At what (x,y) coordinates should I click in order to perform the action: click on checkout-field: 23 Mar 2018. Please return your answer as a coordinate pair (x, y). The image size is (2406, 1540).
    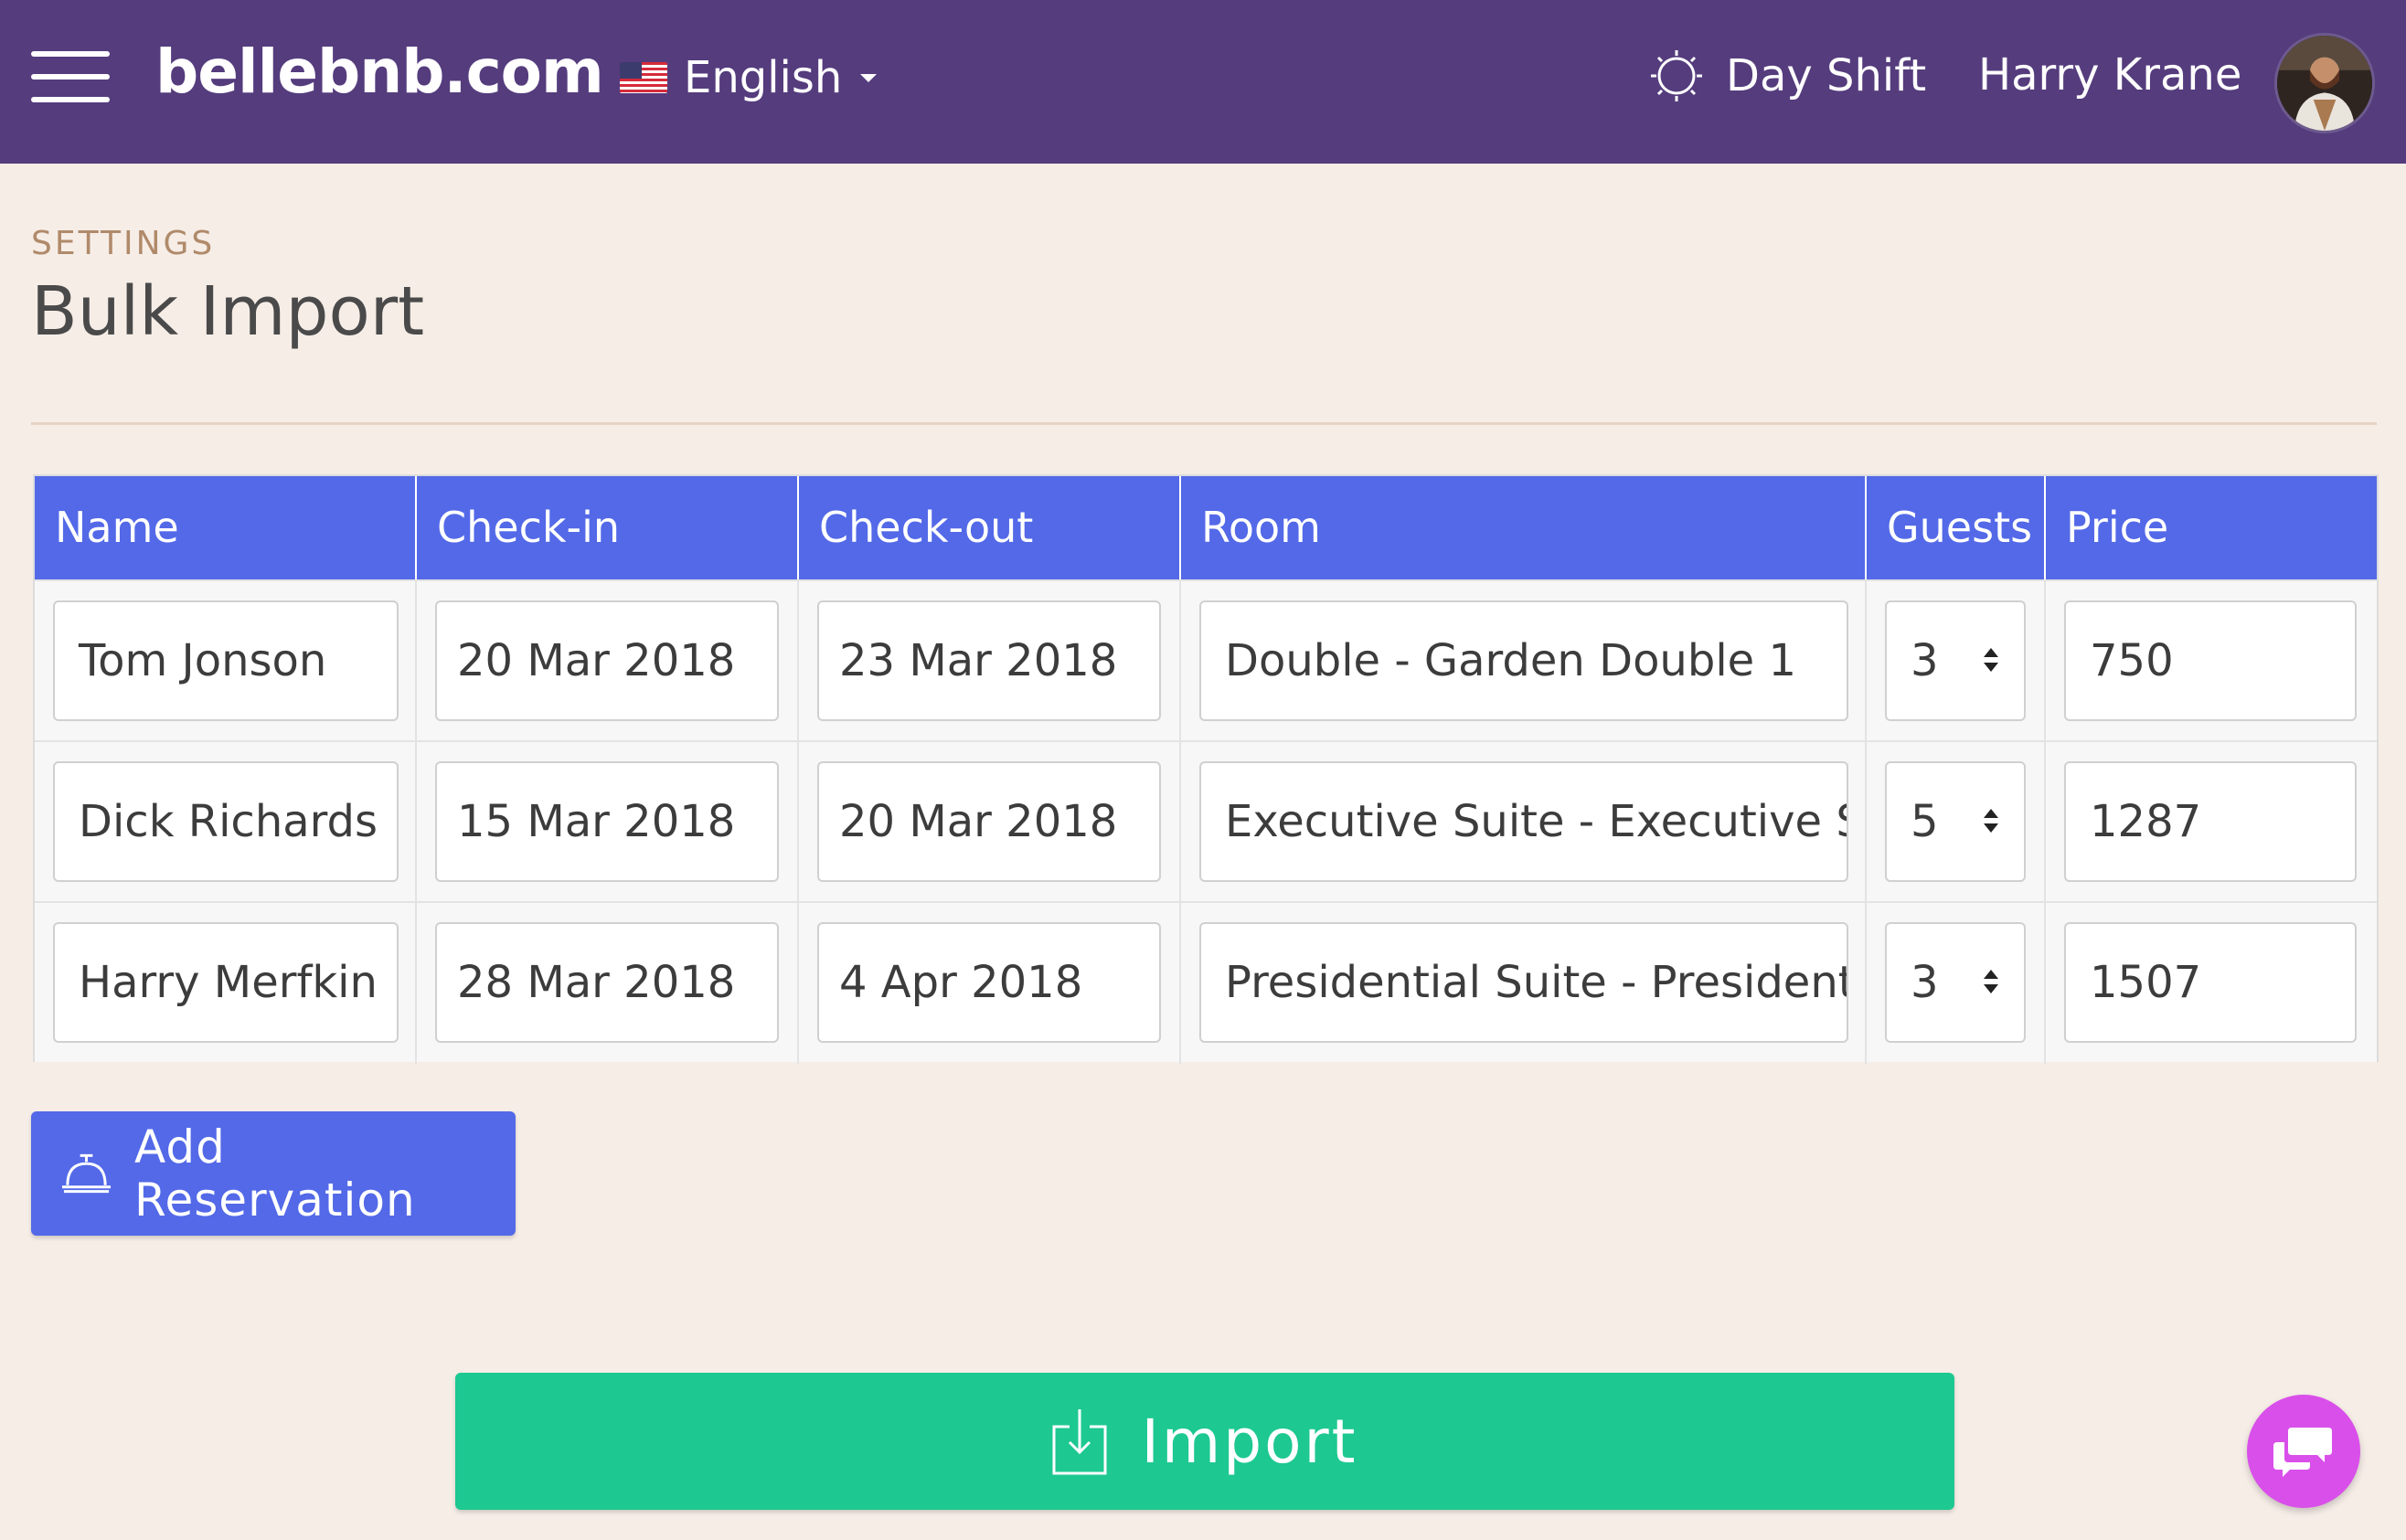
    Looking at the image, I should click on (989, 660).